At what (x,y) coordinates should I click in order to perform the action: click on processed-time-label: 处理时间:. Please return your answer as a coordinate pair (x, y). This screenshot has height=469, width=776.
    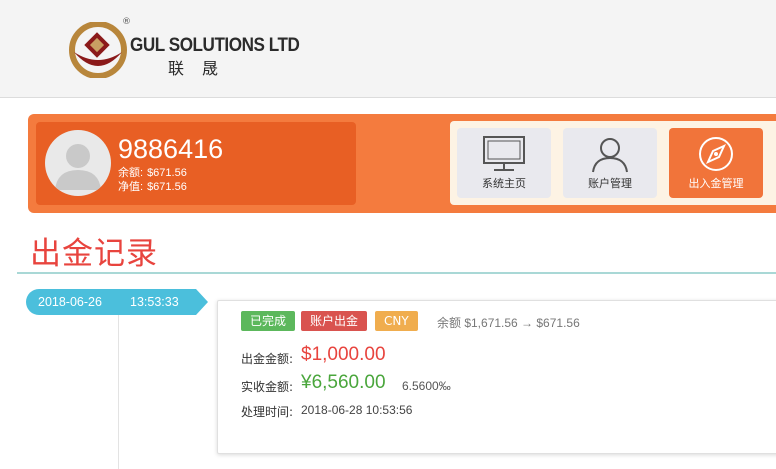
    Looking at the image, I should click on (267, 412).